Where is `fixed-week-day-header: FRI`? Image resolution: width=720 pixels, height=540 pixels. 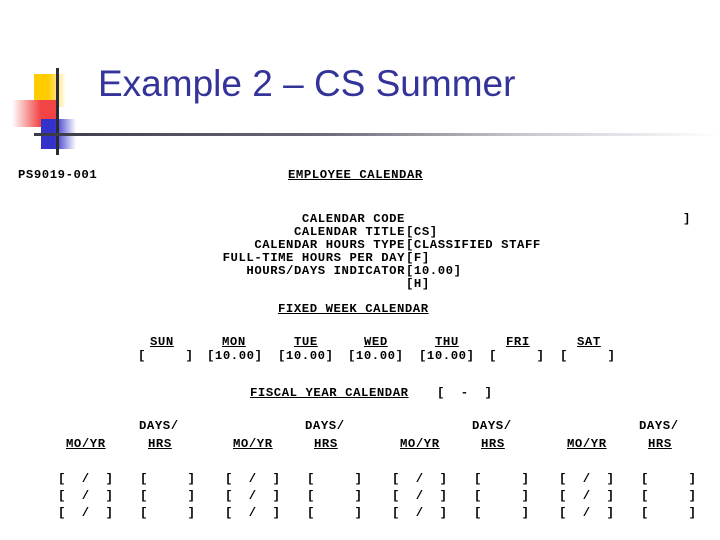
fixed-week-day-header: FRI is located at coordinates (518, 342).